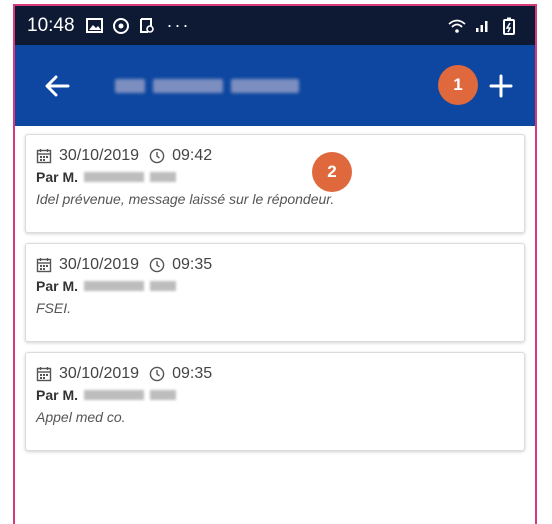 The height and width of the screenshot is (524, 552). Describe the element at coordinates (121, 26) in the screenshot. I see `sync-icon` at that location.